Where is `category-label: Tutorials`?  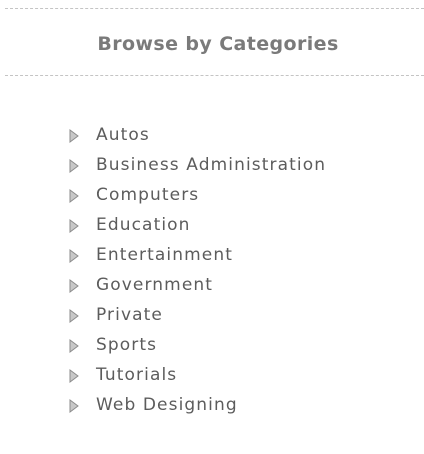 category-label: Tutorials is located at coordinates (137, 375).